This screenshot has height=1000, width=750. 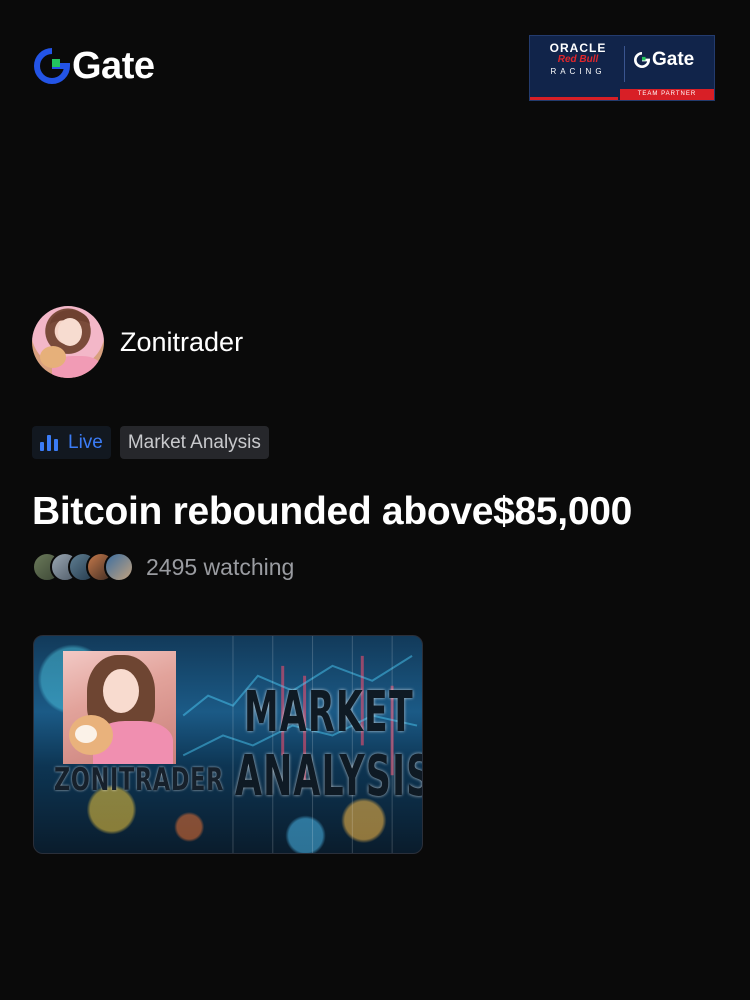 I want to click on live-bars-icon, so click(x=49, y=442).